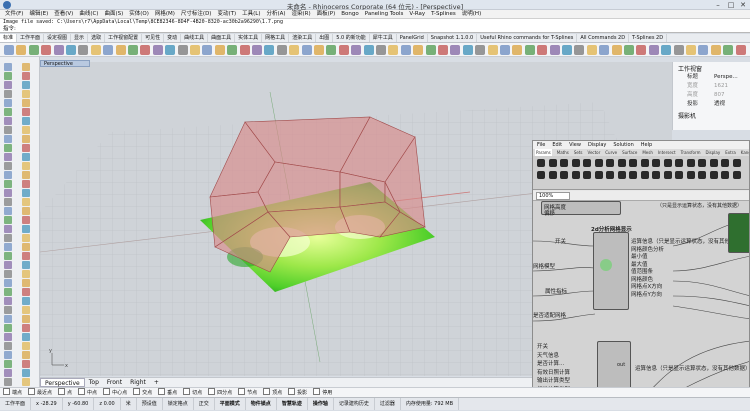 This screenshot has width=750, height=411. Describe the element at coordinates (97, 38) in the screenshot. I see `toolbar-tab-4: 选取` at that location.